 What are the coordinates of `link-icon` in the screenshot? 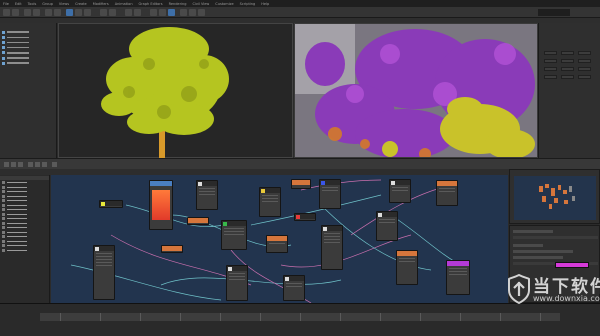 It's located at (27, 12).